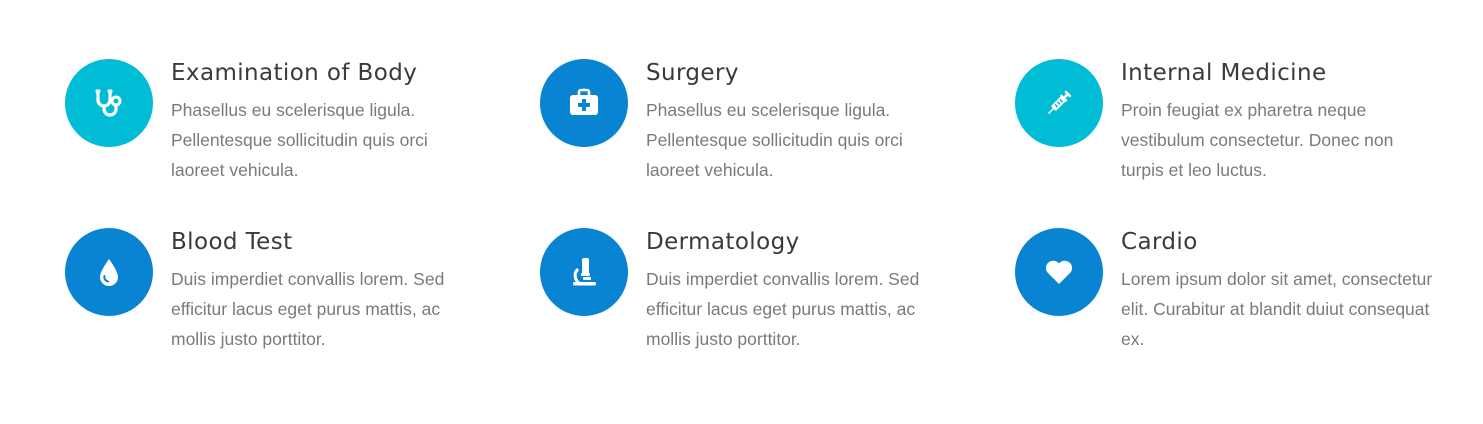 This screenshot has width=1483, height=424. I want to click on service-title: Blood Test, so click(232, 242).